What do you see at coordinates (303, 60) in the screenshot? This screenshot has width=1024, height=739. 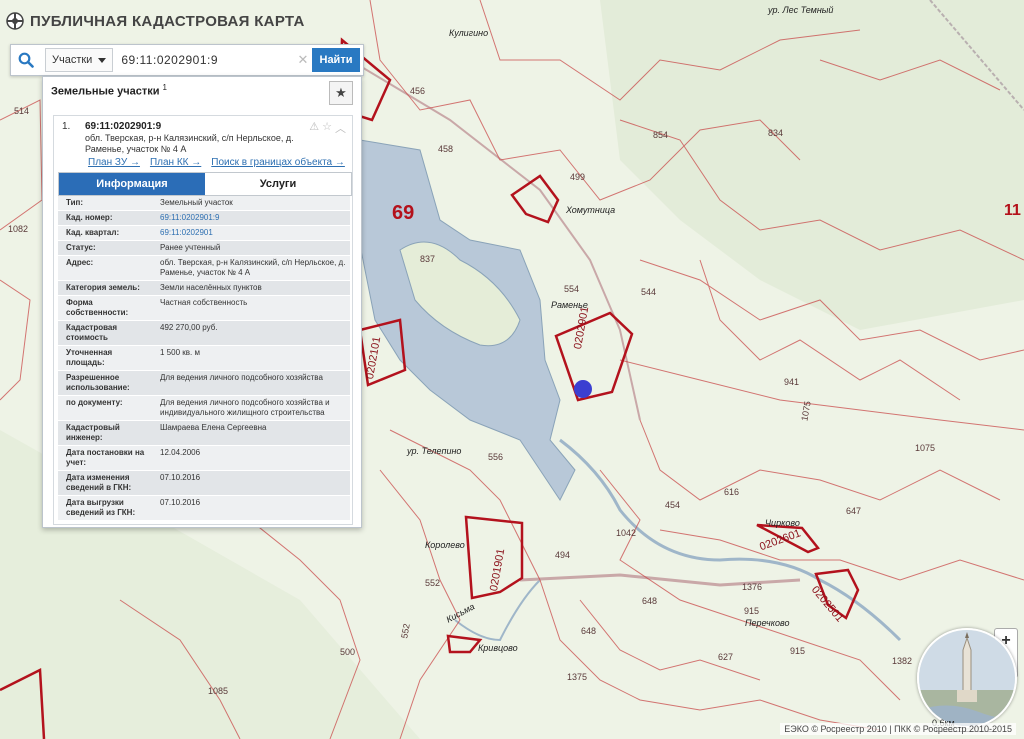 I see `clear-icon: ✕` at bounding box center [303, 60].